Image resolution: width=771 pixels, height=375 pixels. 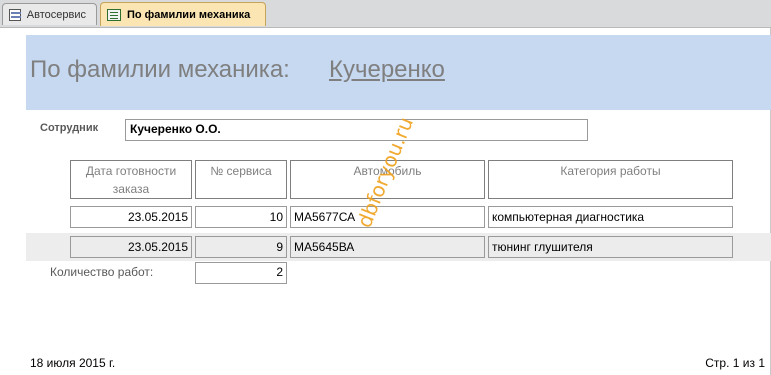 I want to click on cell-service-no: 9, so click(x=241, y=247).